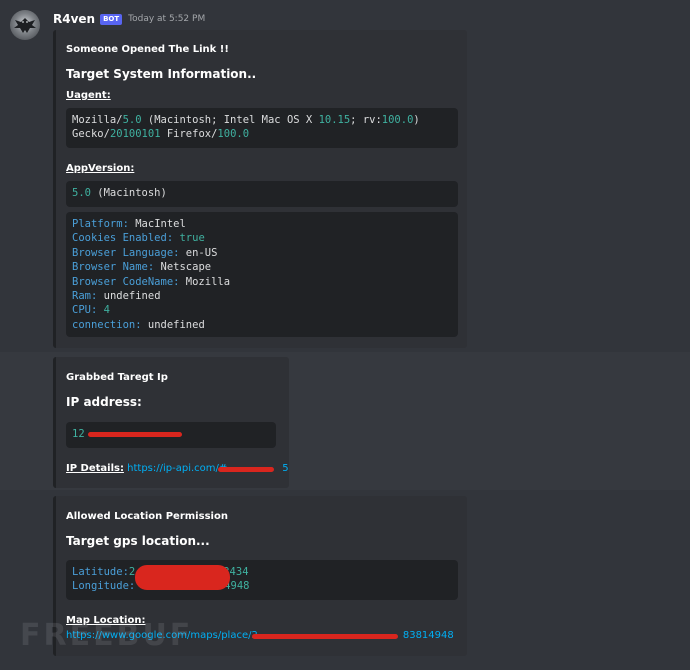 The width and height of the screenshot is (690, 670). Describe the element at coordinates (126, 281) in the screenshot. I see `system-info-key: Browser CodeName:` at that location.